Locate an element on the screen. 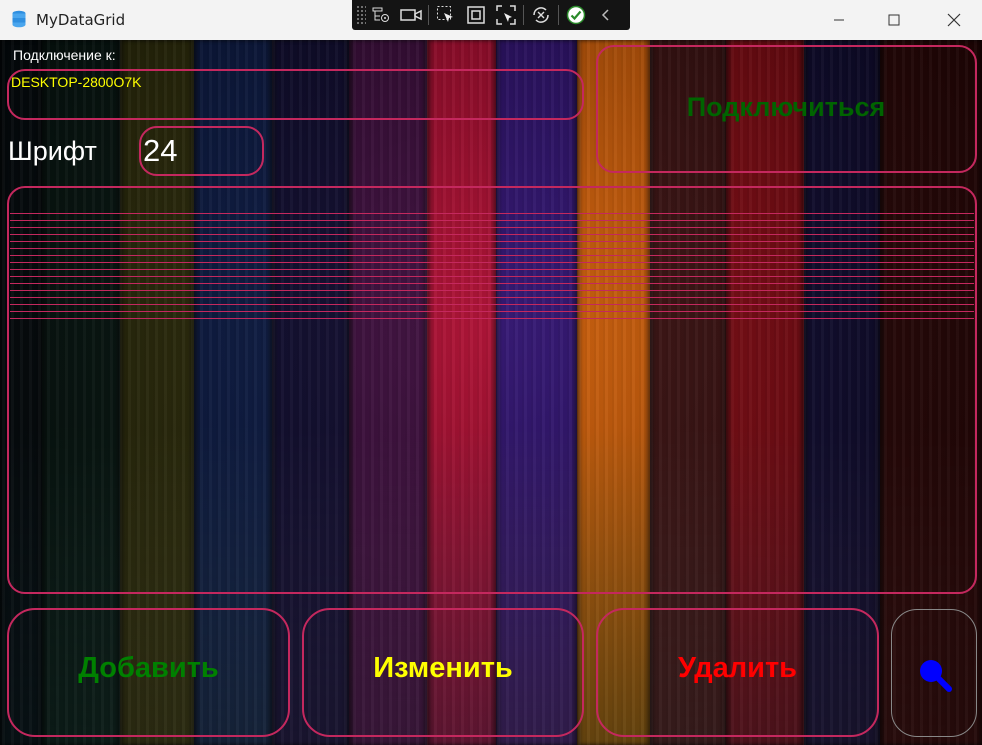 This screenshot has height=745, width=982. connection-label: Подключение к: is located at coordinates (64, 55).